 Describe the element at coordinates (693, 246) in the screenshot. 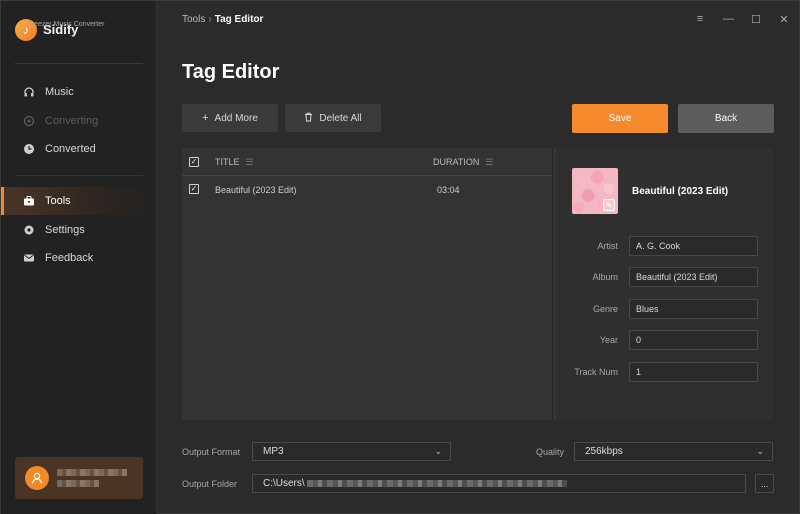

I see `artist-field: A. G. Cook` at that location.